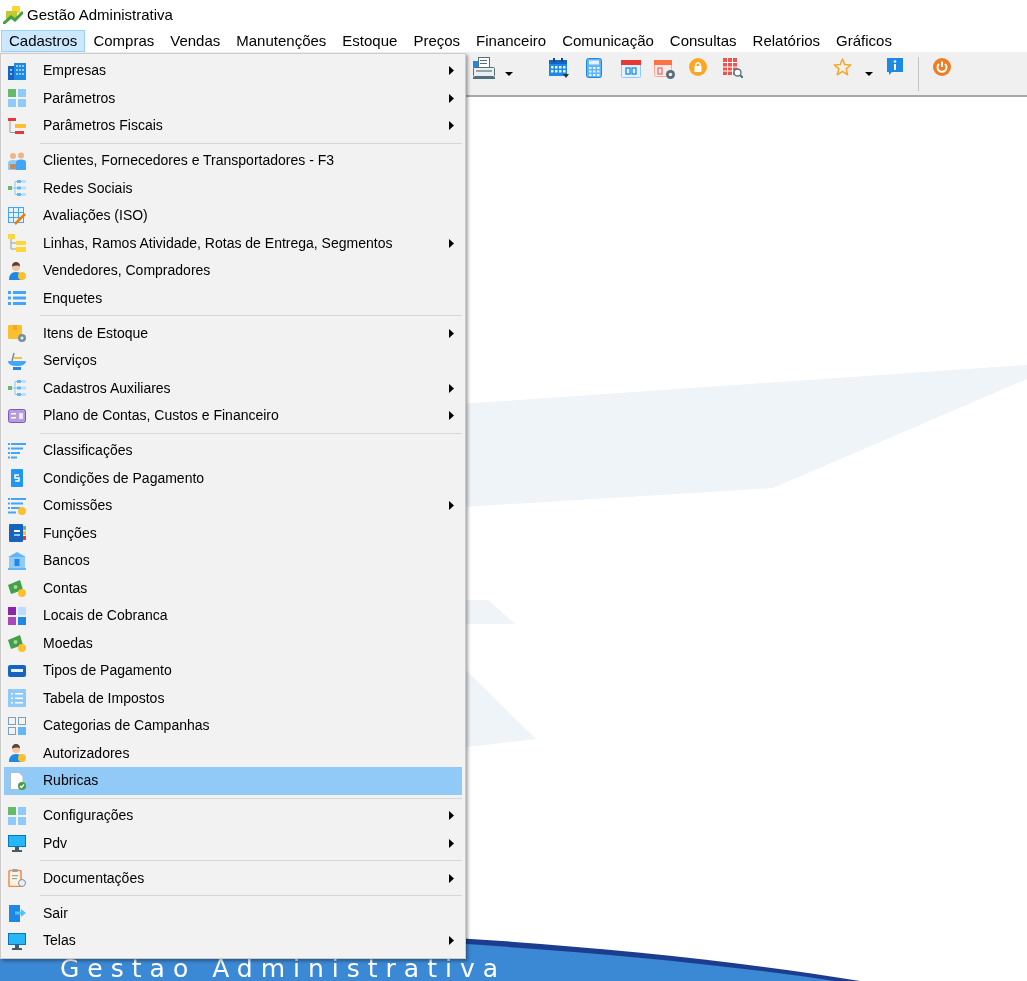 This screenshot has width=1027, height=981. Describe the element at coordinates (864, 41) in the screenshot. I see `menu-bar-item: Gráficos` at that location.